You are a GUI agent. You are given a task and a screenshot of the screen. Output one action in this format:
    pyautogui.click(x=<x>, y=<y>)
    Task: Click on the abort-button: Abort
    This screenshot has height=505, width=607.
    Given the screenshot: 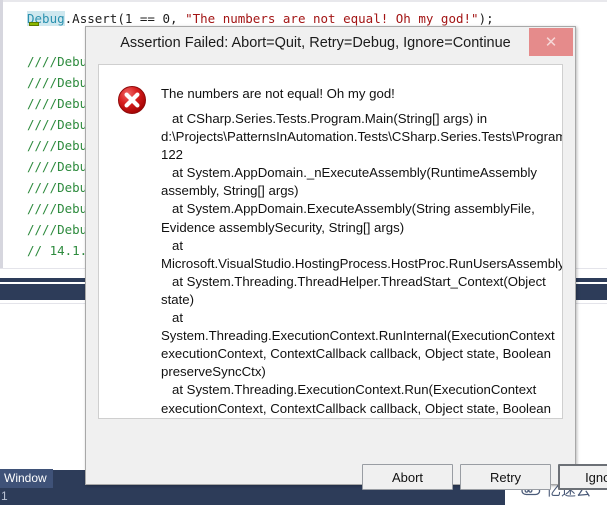 What is the action you would take?
    pyautogui.click(x=407, y=477)
    